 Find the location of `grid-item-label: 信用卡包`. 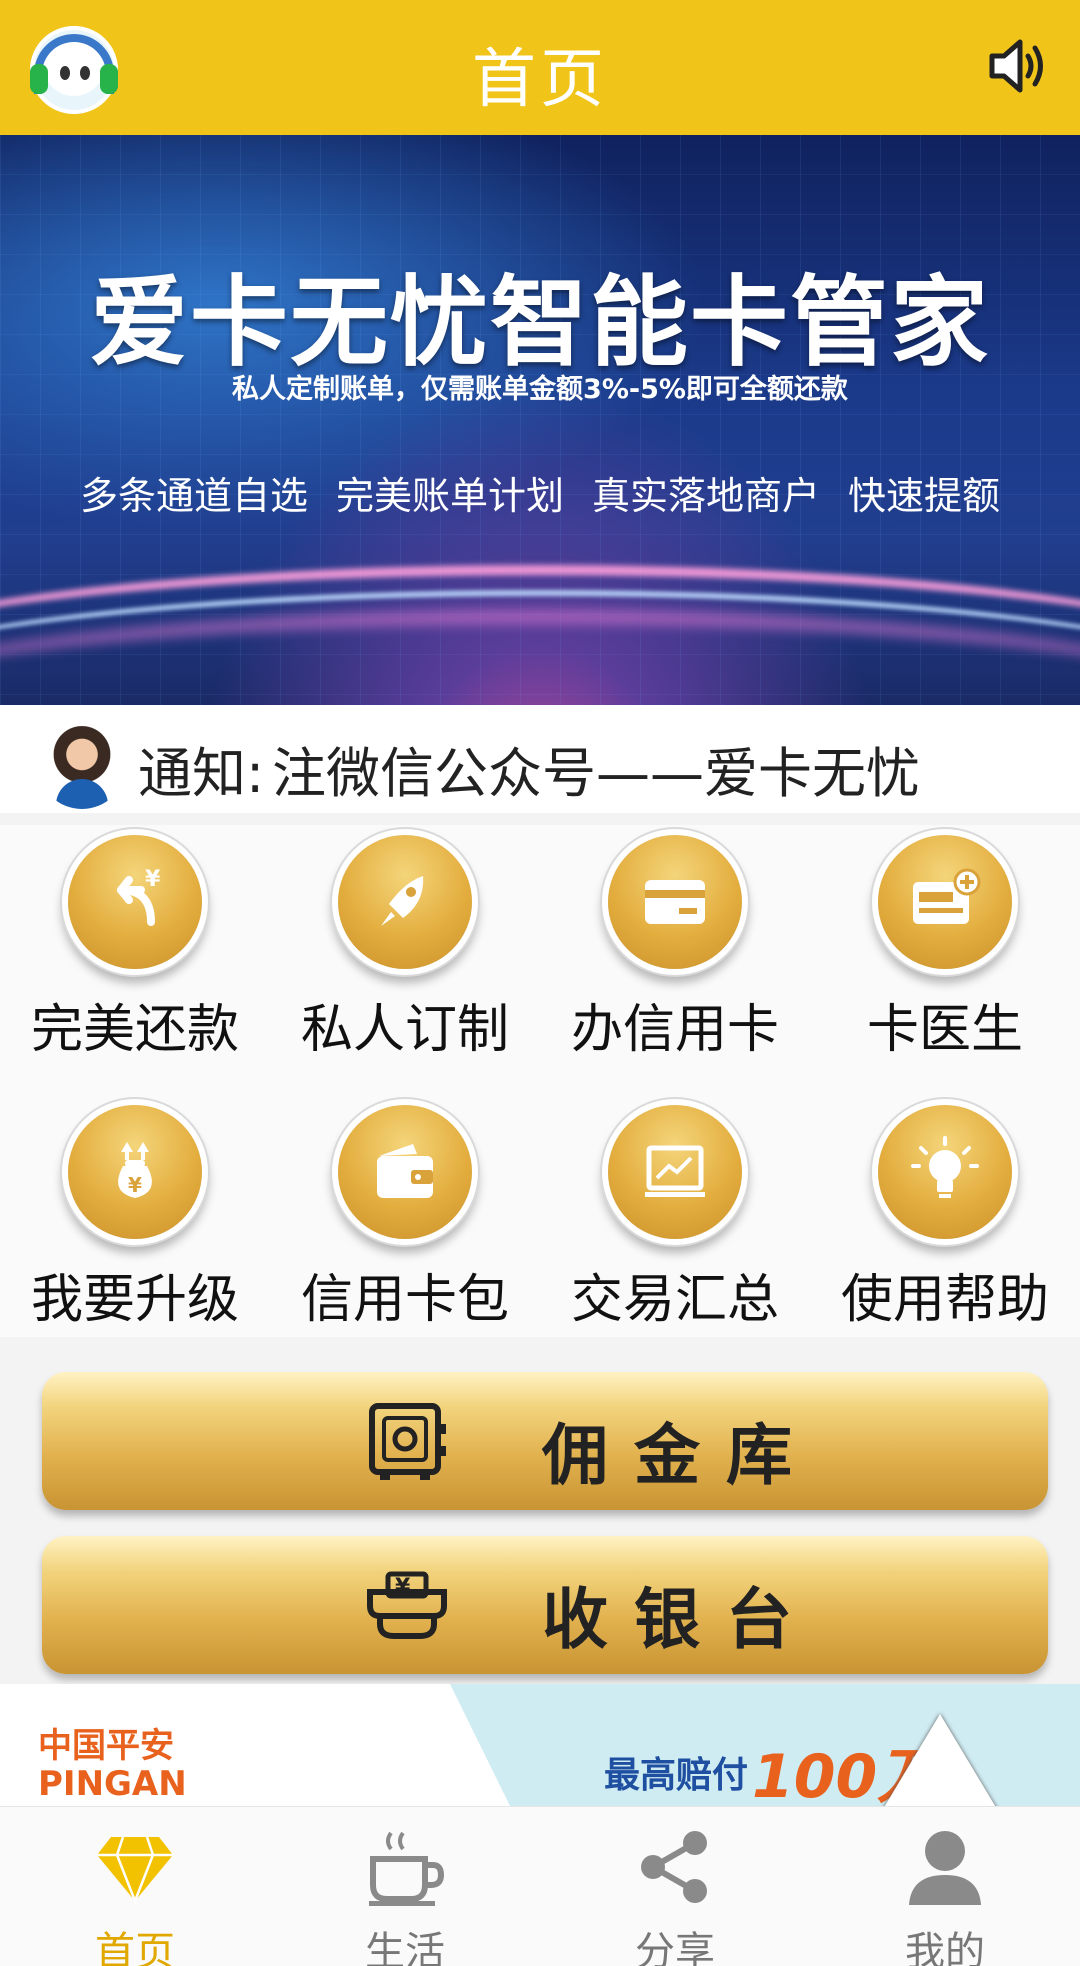

grid-item-label: 信用卡包 is located at coordinates (404, 1300).